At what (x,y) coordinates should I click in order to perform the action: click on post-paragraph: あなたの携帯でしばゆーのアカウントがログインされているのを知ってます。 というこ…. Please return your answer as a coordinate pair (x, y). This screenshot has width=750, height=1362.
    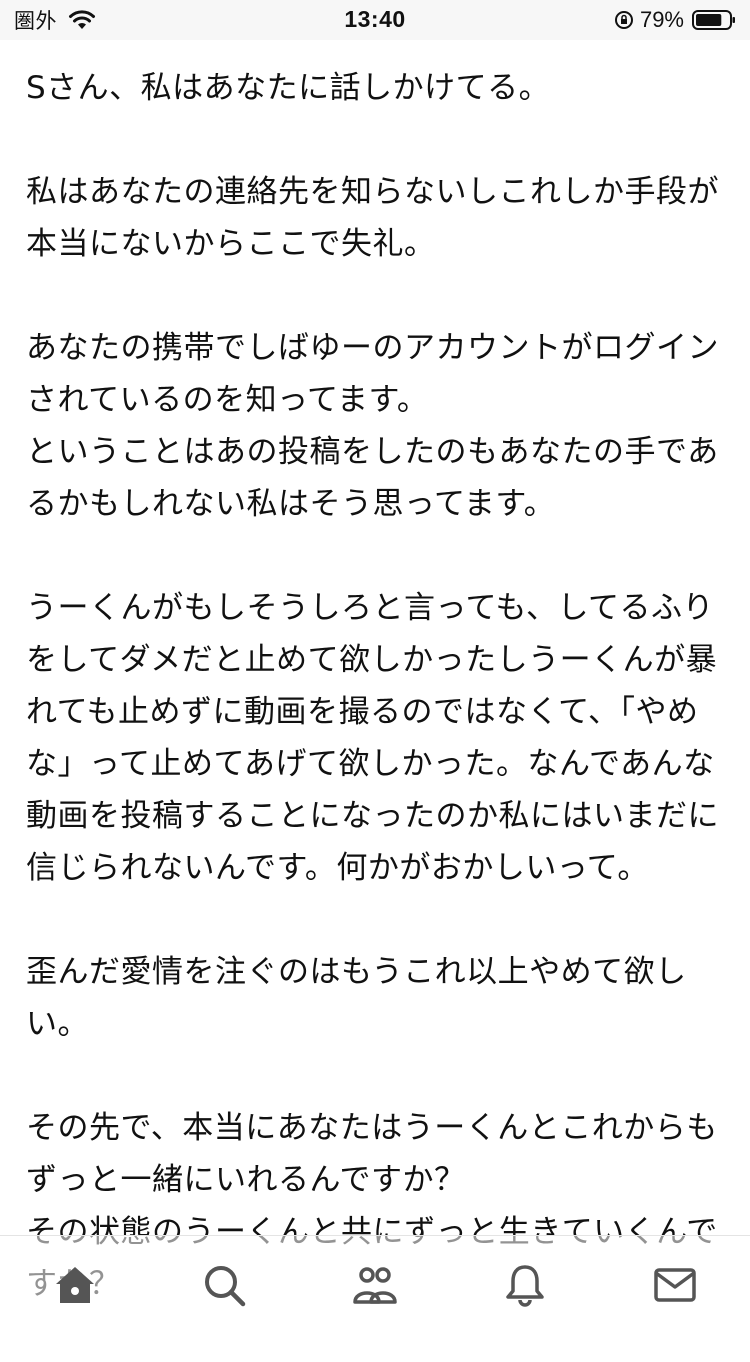
    Looking at the image, I should click on (372, 426).